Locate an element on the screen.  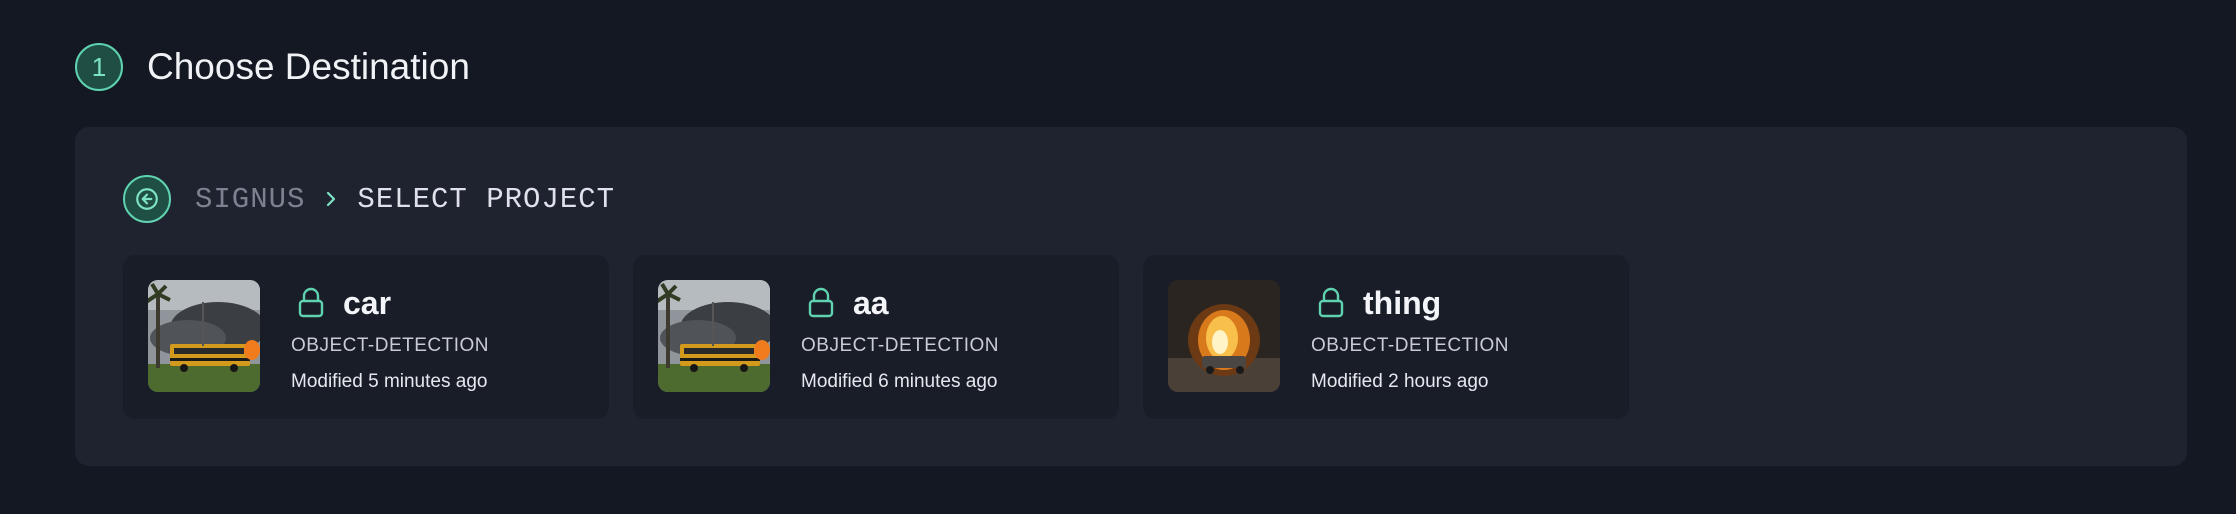
project-modified: Modified 6 minutes ago is located at coordinates (899, 381).